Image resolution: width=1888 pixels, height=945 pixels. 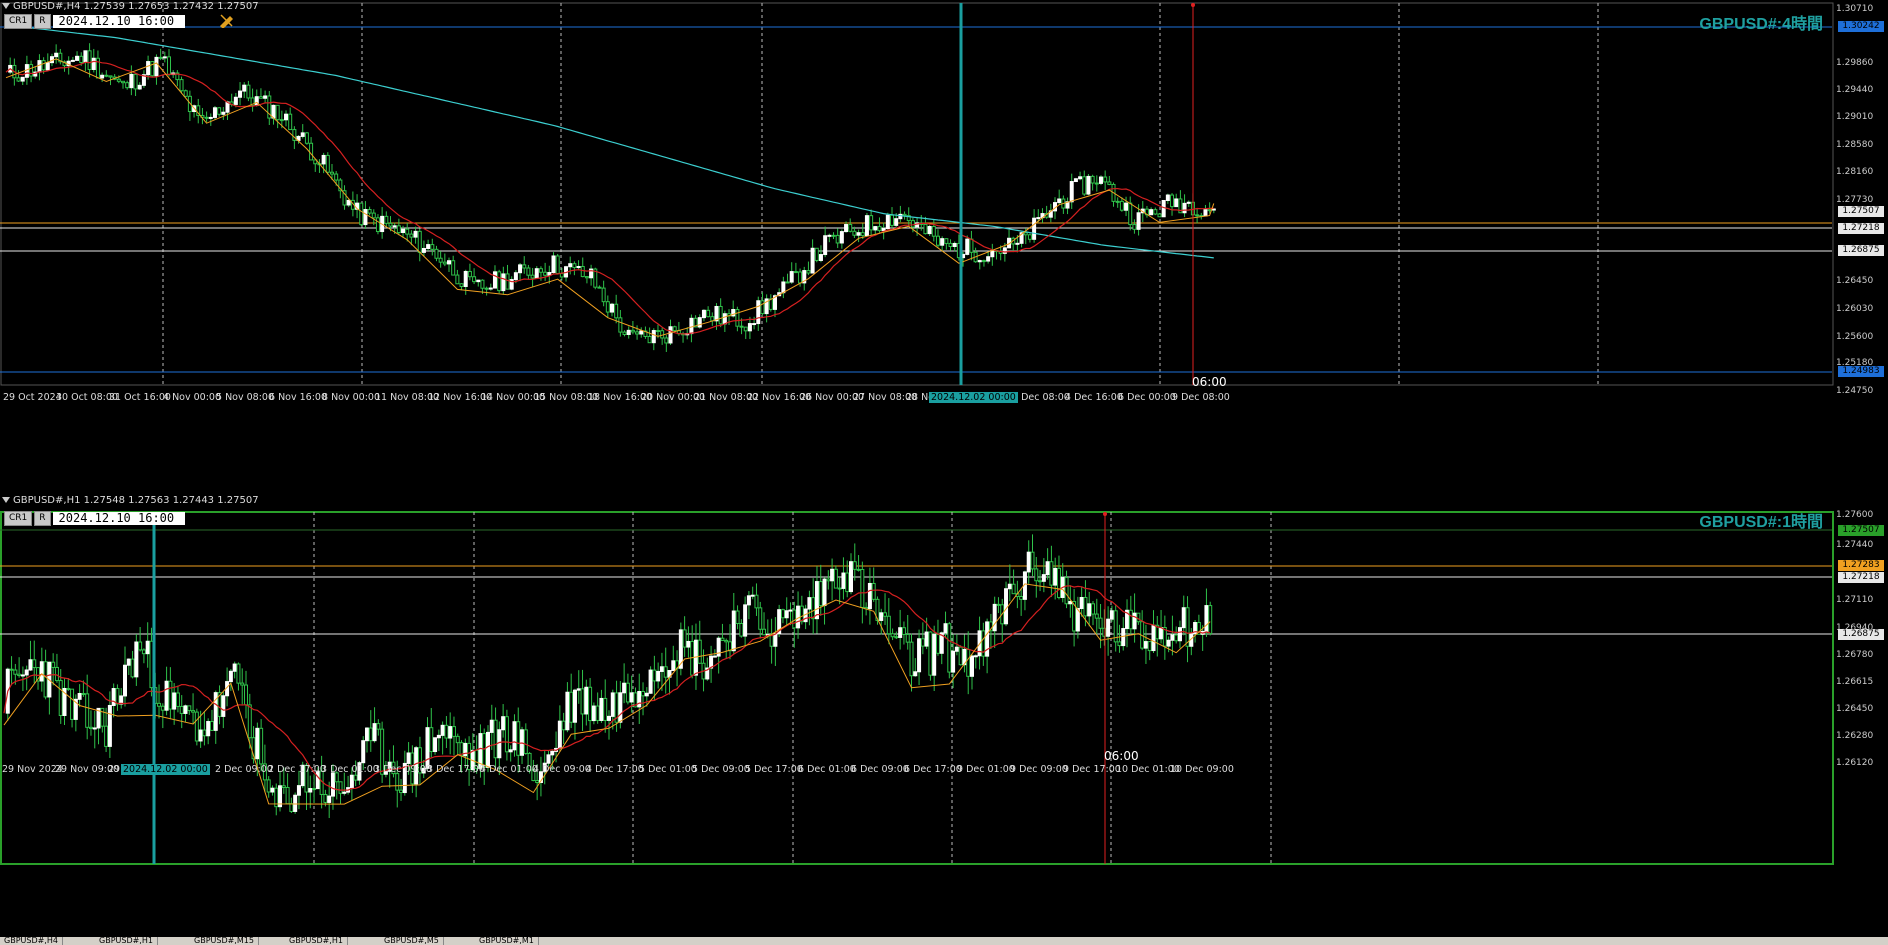 I want to click on chart-tab: GBPUSD#,M5, so click(x=412, y=941).